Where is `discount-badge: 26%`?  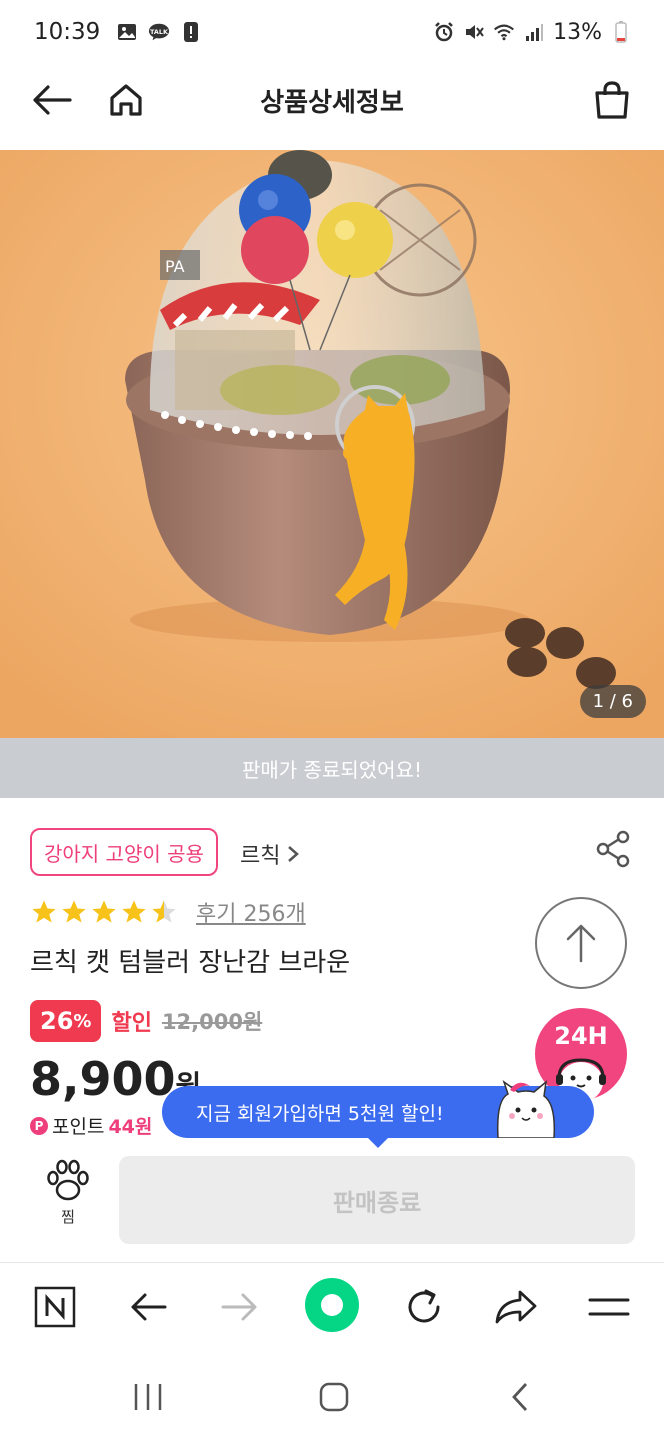 discount-badge: 26% is located at coordinates (66, 1021).